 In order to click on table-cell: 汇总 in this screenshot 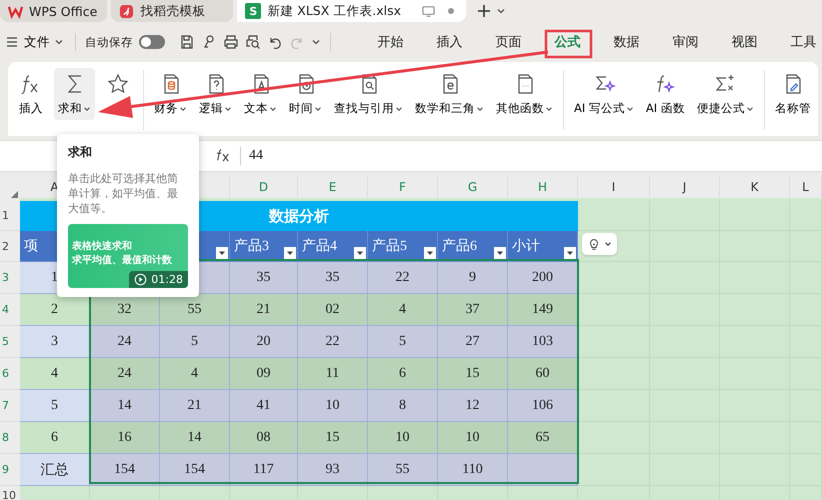, I will do `click(55, 470)`.